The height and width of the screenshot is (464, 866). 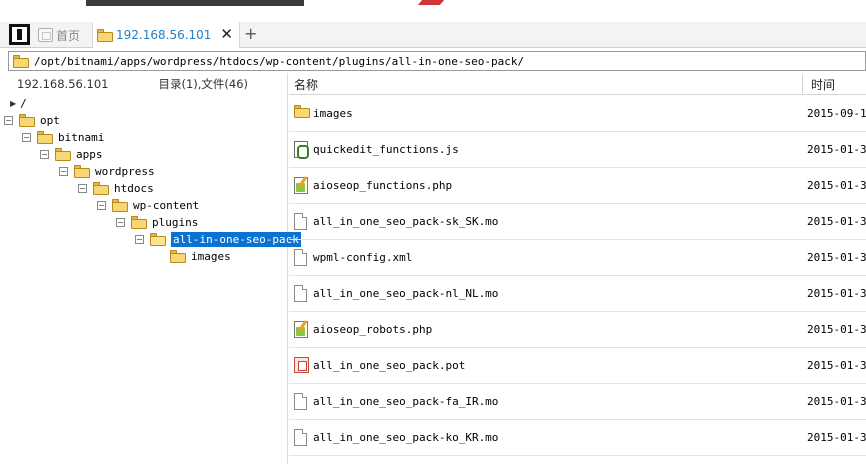 I want to click on tree-node-label: wp-content, so click(x=166, y=205).